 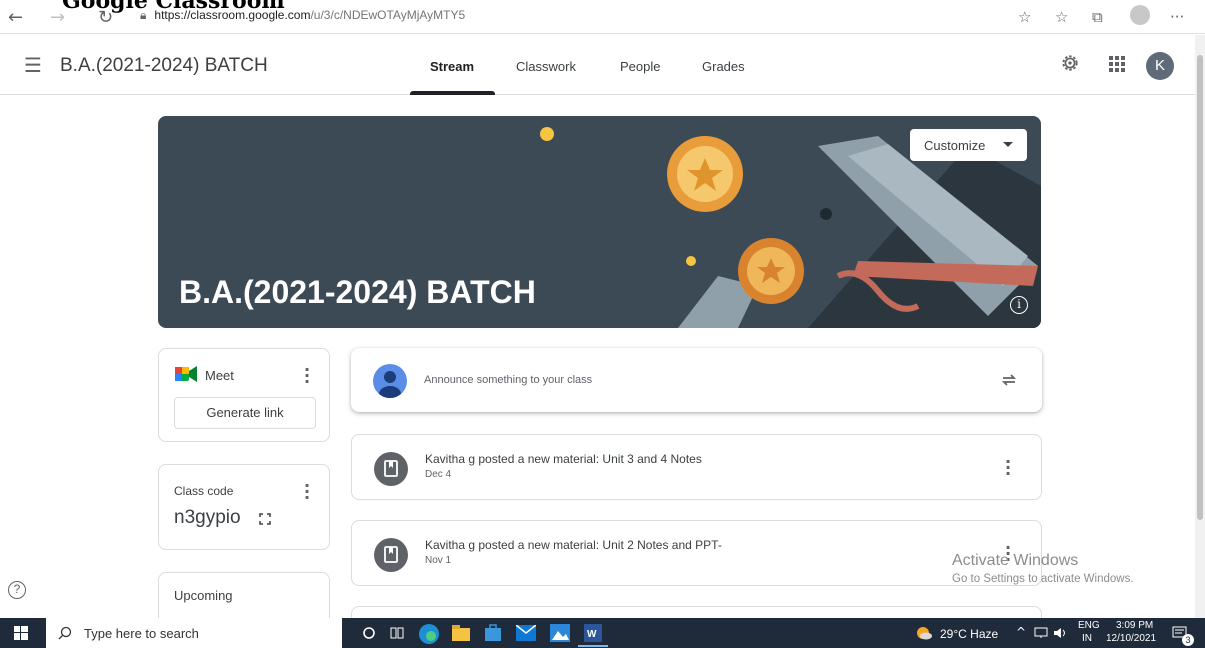 What do you see at coordinates (1160, 66) in the screenshot?
I see `account-avatar: K` at bounding box center [1160, 66].